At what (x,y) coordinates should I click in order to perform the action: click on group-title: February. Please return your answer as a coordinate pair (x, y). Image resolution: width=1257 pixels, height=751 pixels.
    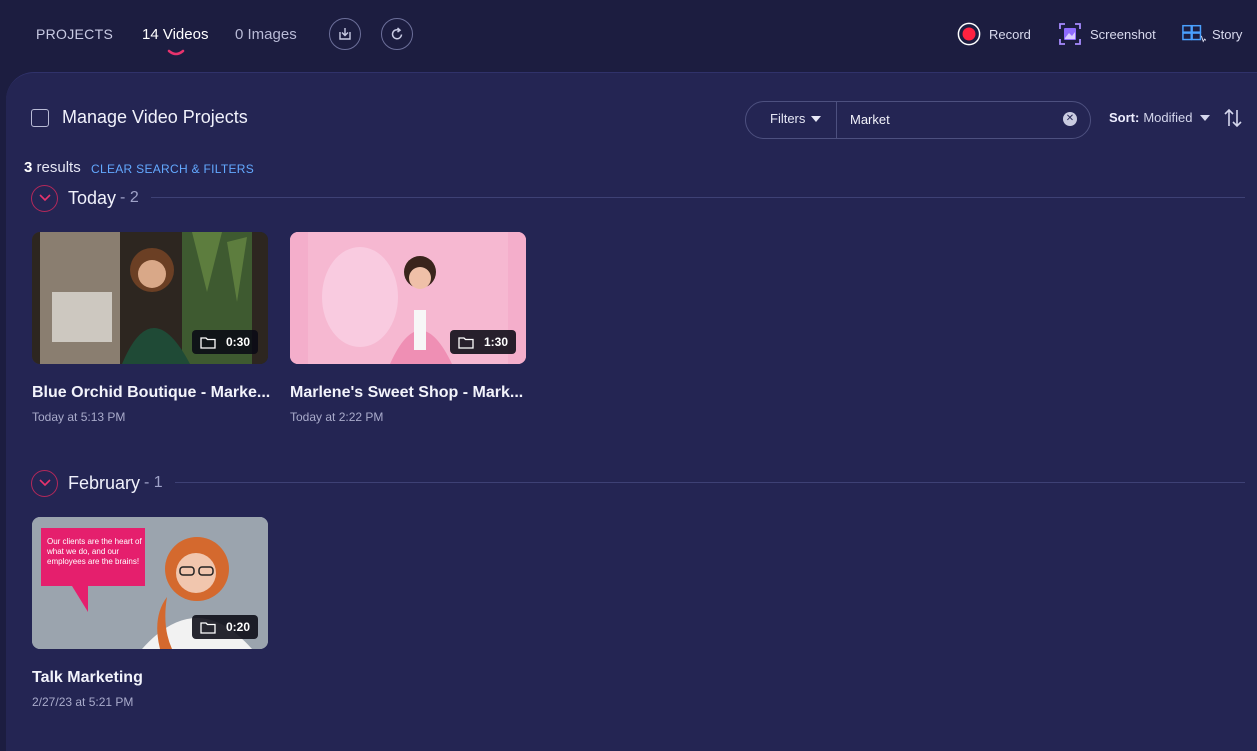
    Looking at the image, I should click on (104, 482).